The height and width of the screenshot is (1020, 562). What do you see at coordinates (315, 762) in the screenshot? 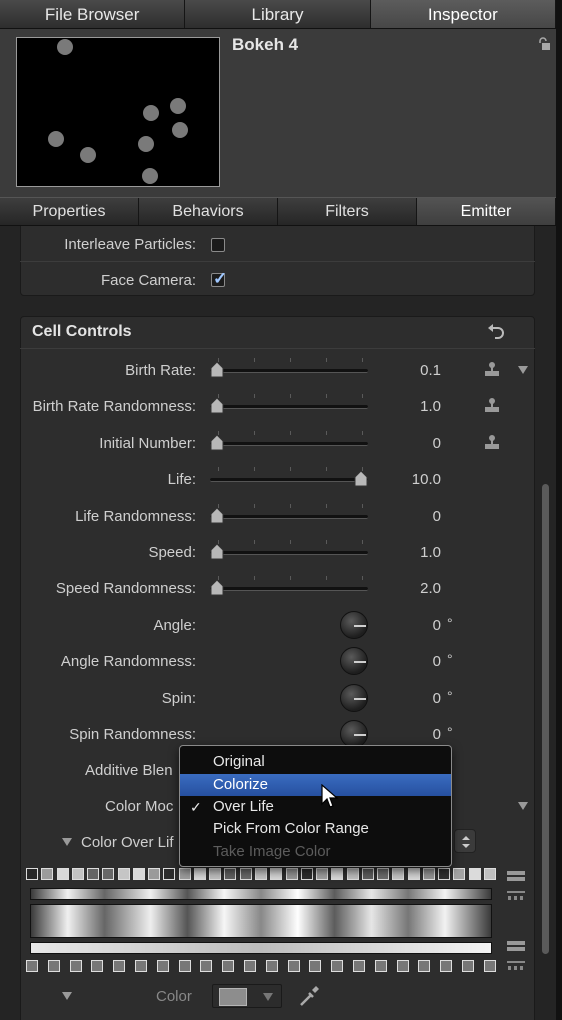
I see `menu-item-original: Original` at bounding box center [315, 762].